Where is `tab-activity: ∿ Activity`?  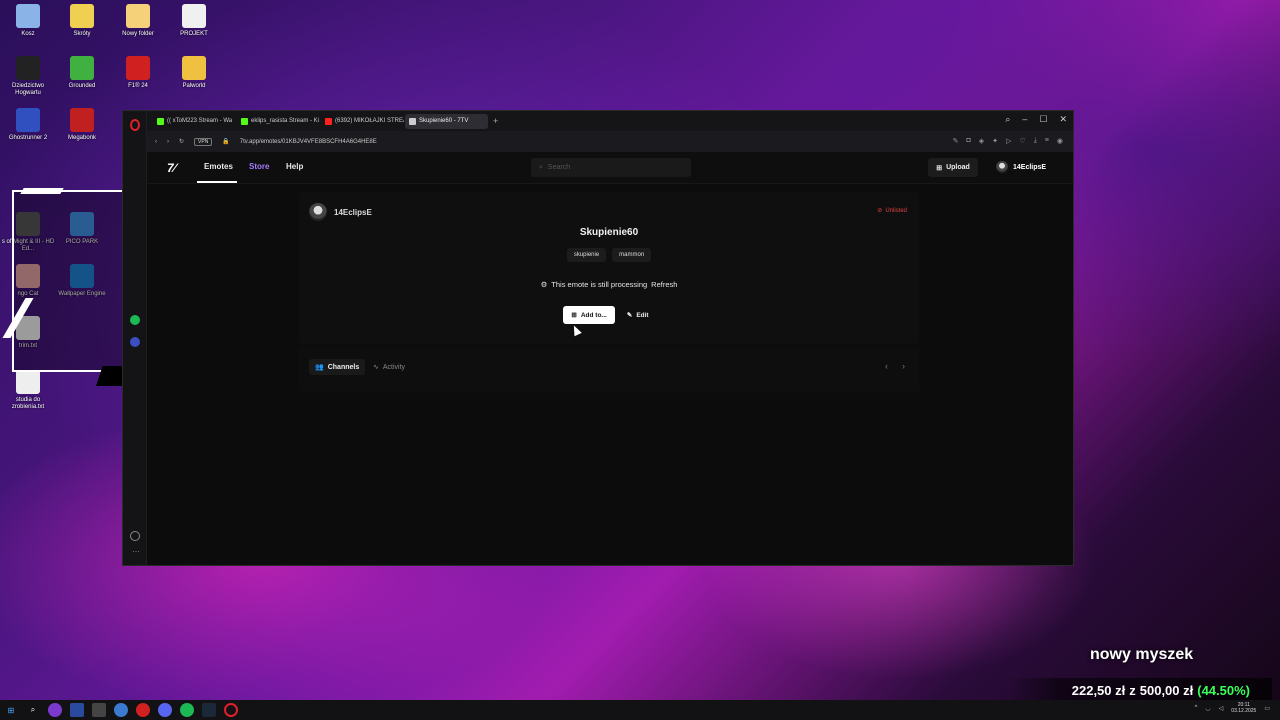 tab-activity: ∿ Activity is located at coordinates (389, 367).